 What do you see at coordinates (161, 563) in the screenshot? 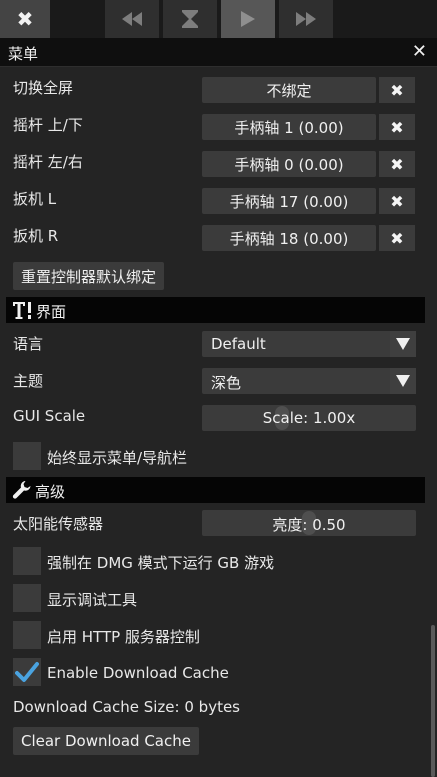
I see `force-dmg-label: 强制在 DMG 模式下运行 GB 游戏` at bounding box center [161, 563].